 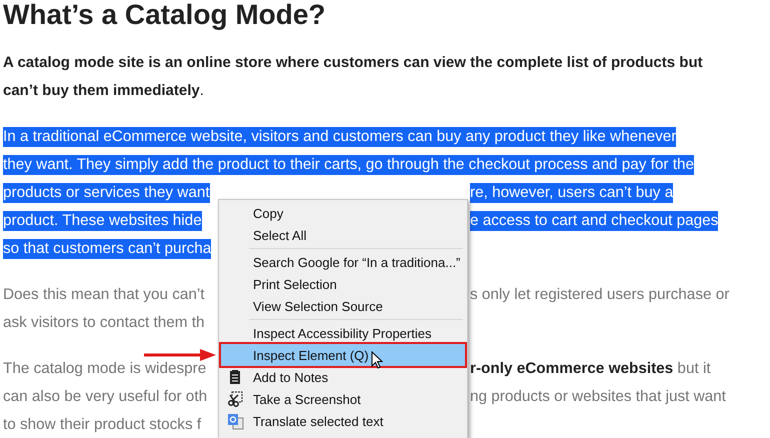 I want to click on menu-item: Inspect Accessibility Properties, so click(x=343, y=333).